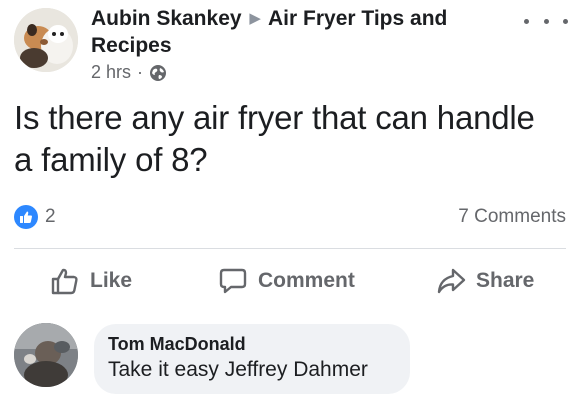 The width and height of the screenshot is (576, 400). I want to click on like-reaction-icon, so click(26, 217).